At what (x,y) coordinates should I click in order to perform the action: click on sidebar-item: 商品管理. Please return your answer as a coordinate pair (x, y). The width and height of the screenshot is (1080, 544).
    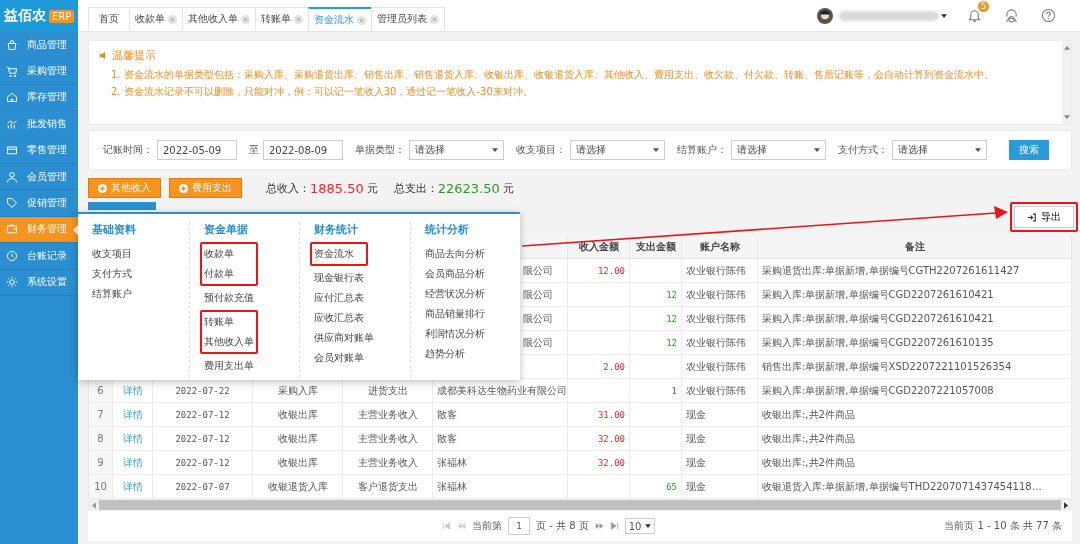
    Looking at the image, I should click on (39, 45).